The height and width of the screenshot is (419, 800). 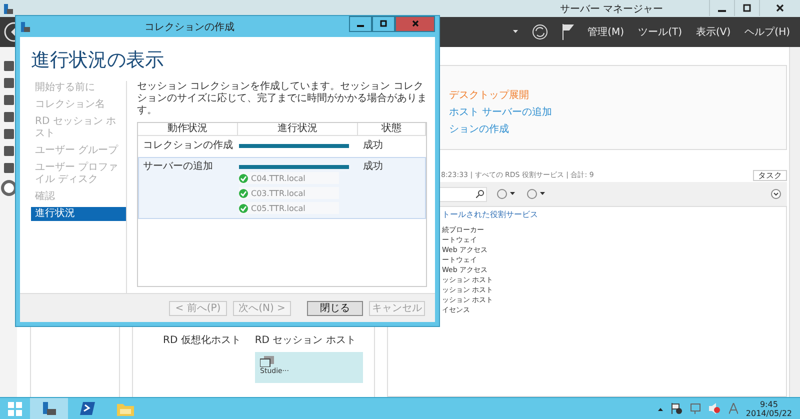 What do you see at coordinates (794, 222) in the screenshot?
I see `scrollbar` at bounding box center [794, 222].